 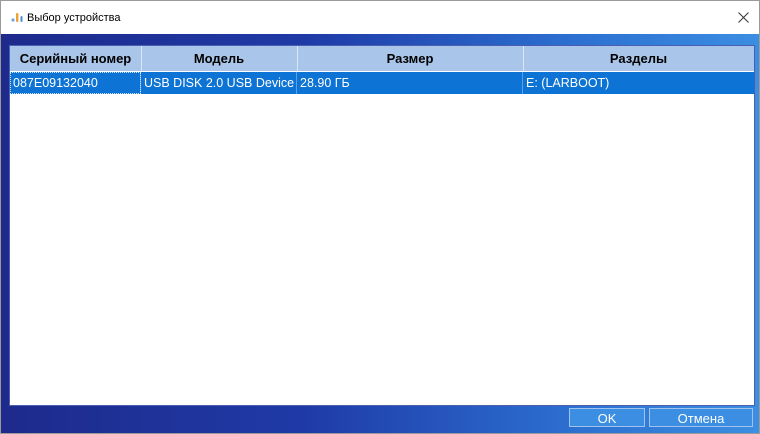 What do you see at coordinates (607, 417) in the screenshot?
I see `ok-button: OK` at bounding box center [607, 417].